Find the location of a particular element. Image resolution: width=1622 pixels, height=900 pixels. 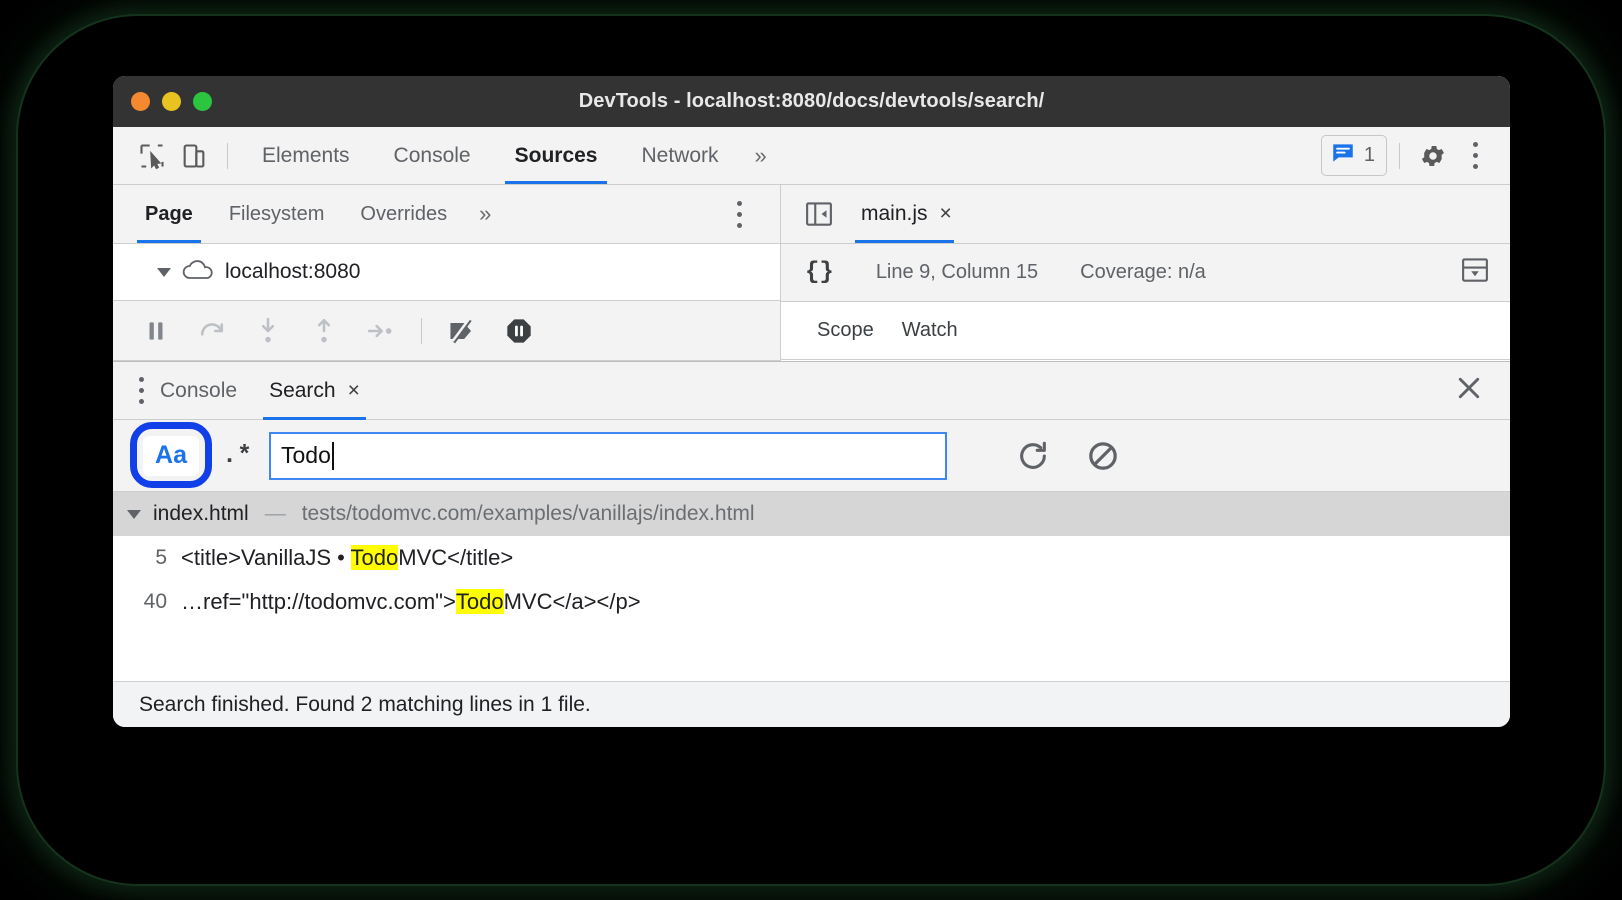

search-result-file-name: index.html is located at coordinates (201, 513).